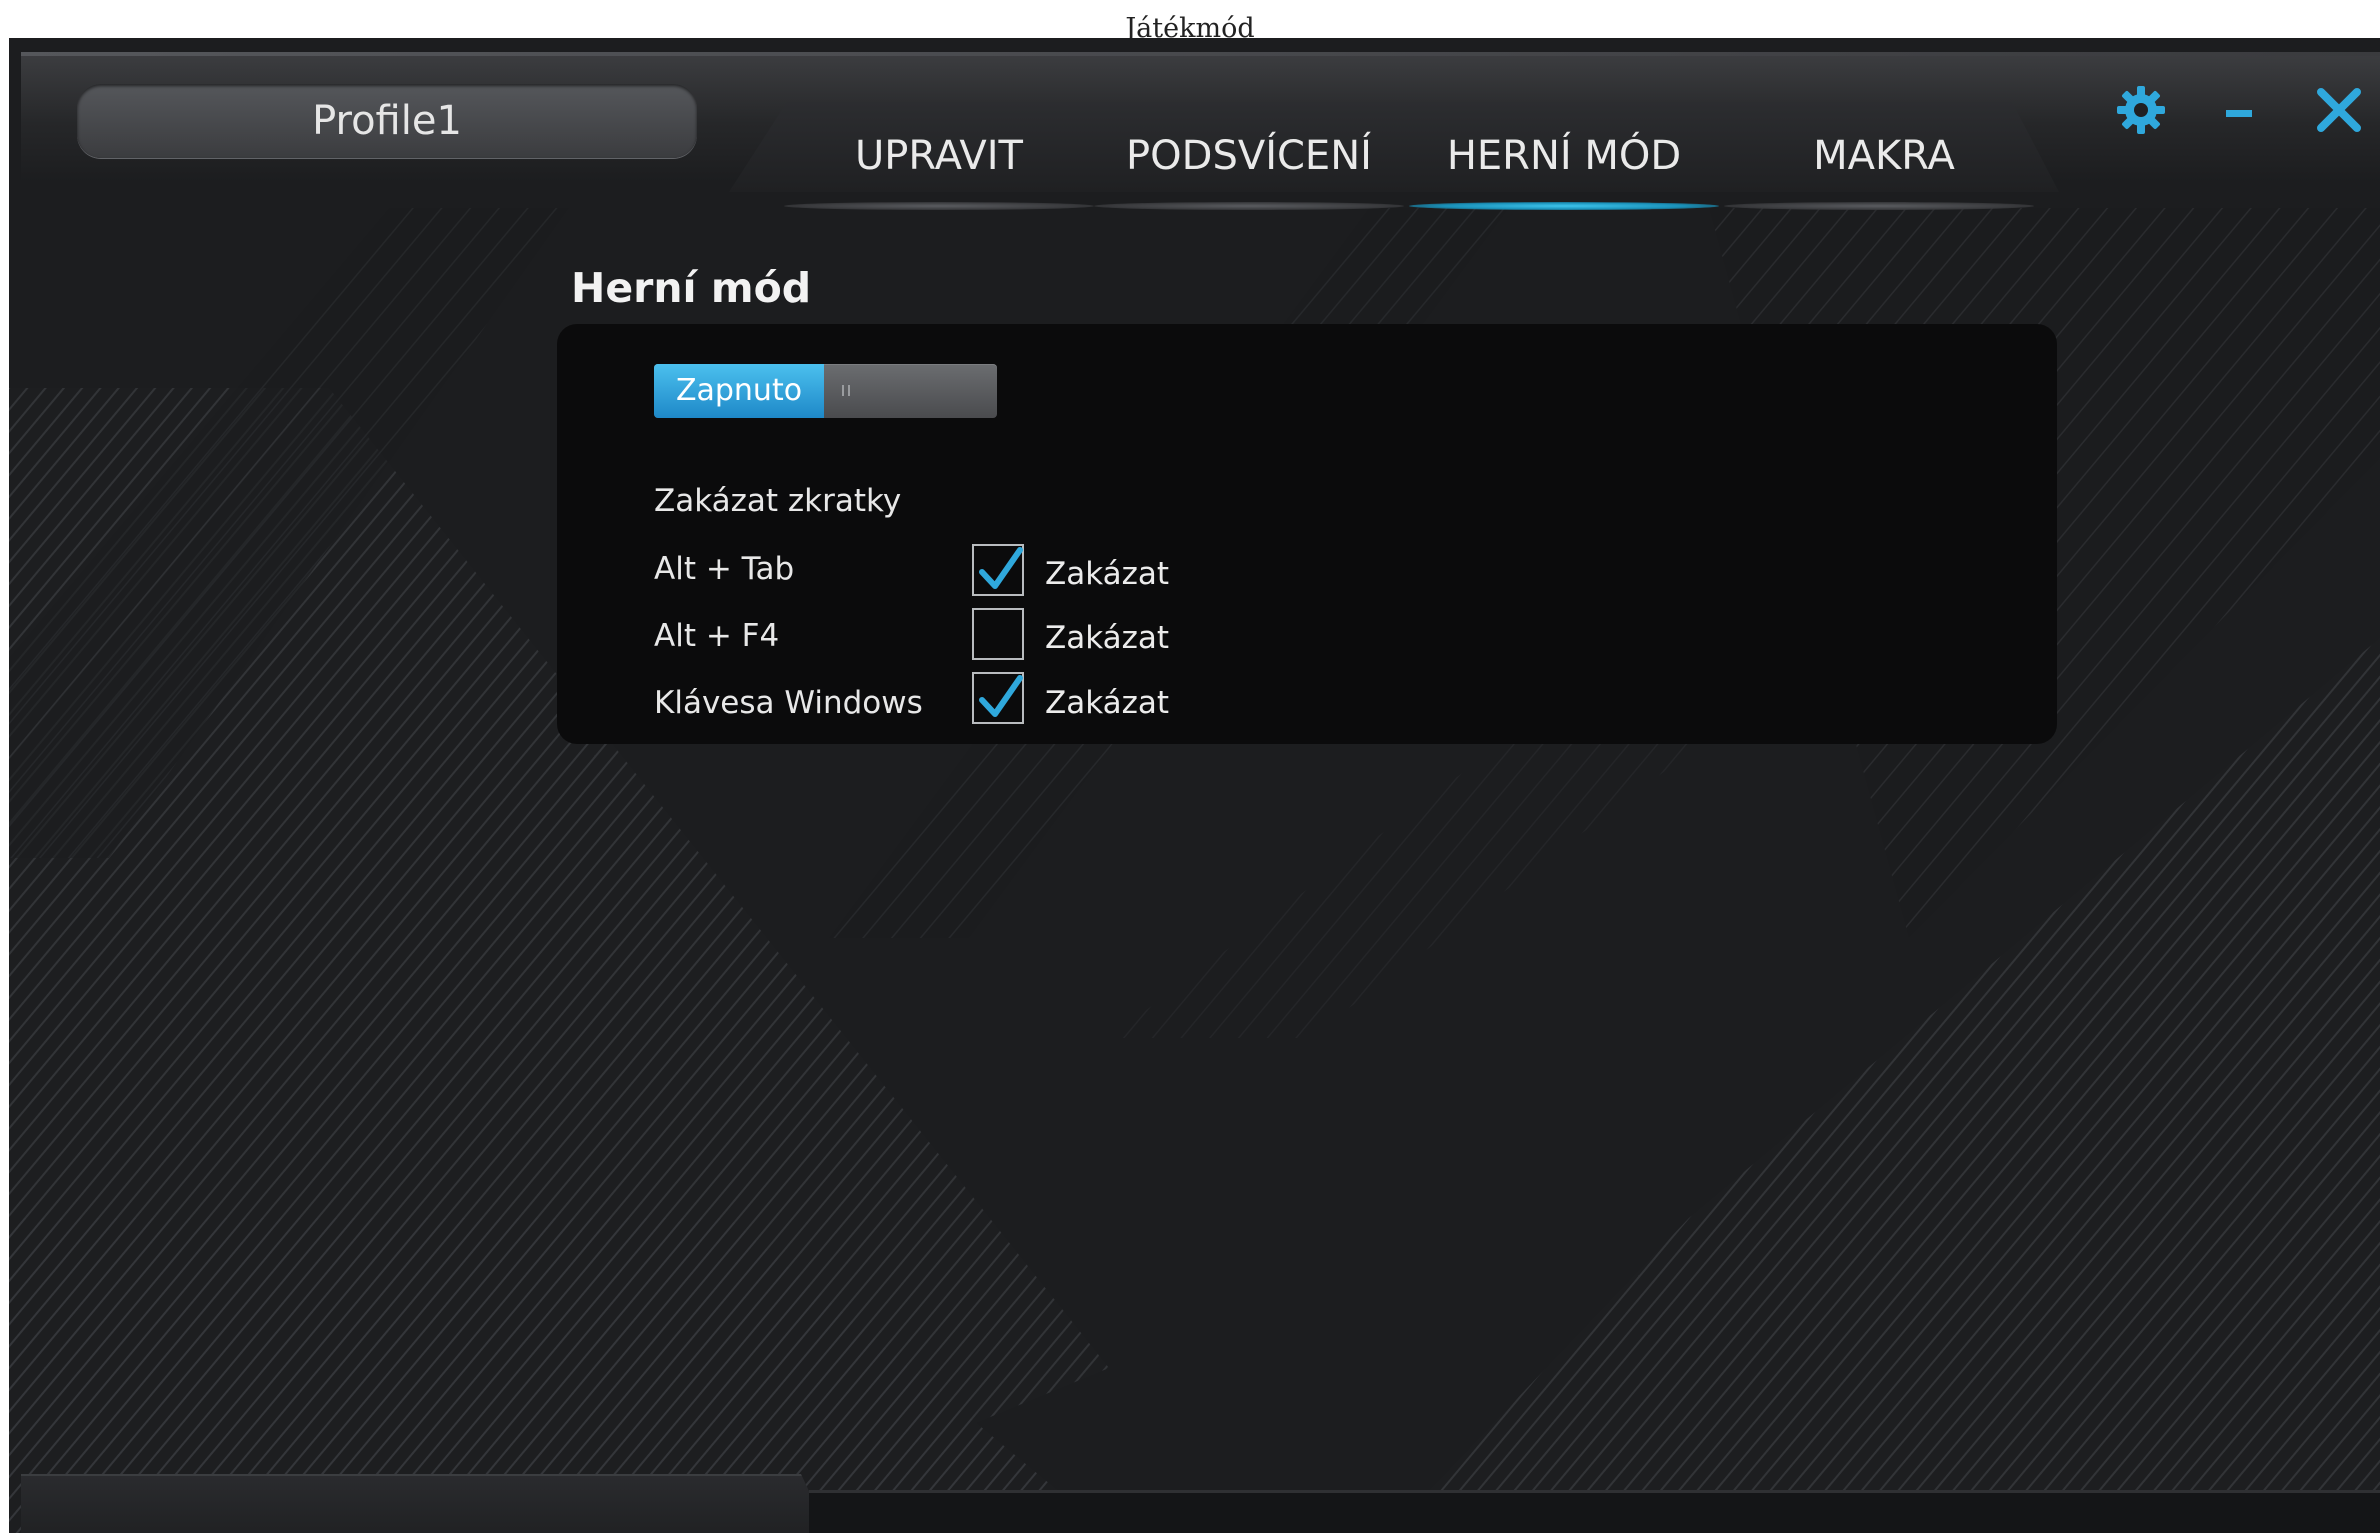 The height and width of the screenshot is (1533, 2380). Describe the element at coordinates (739, 391) in the screenshot. I see `toggle-on-label: Zapnuto` at that location.